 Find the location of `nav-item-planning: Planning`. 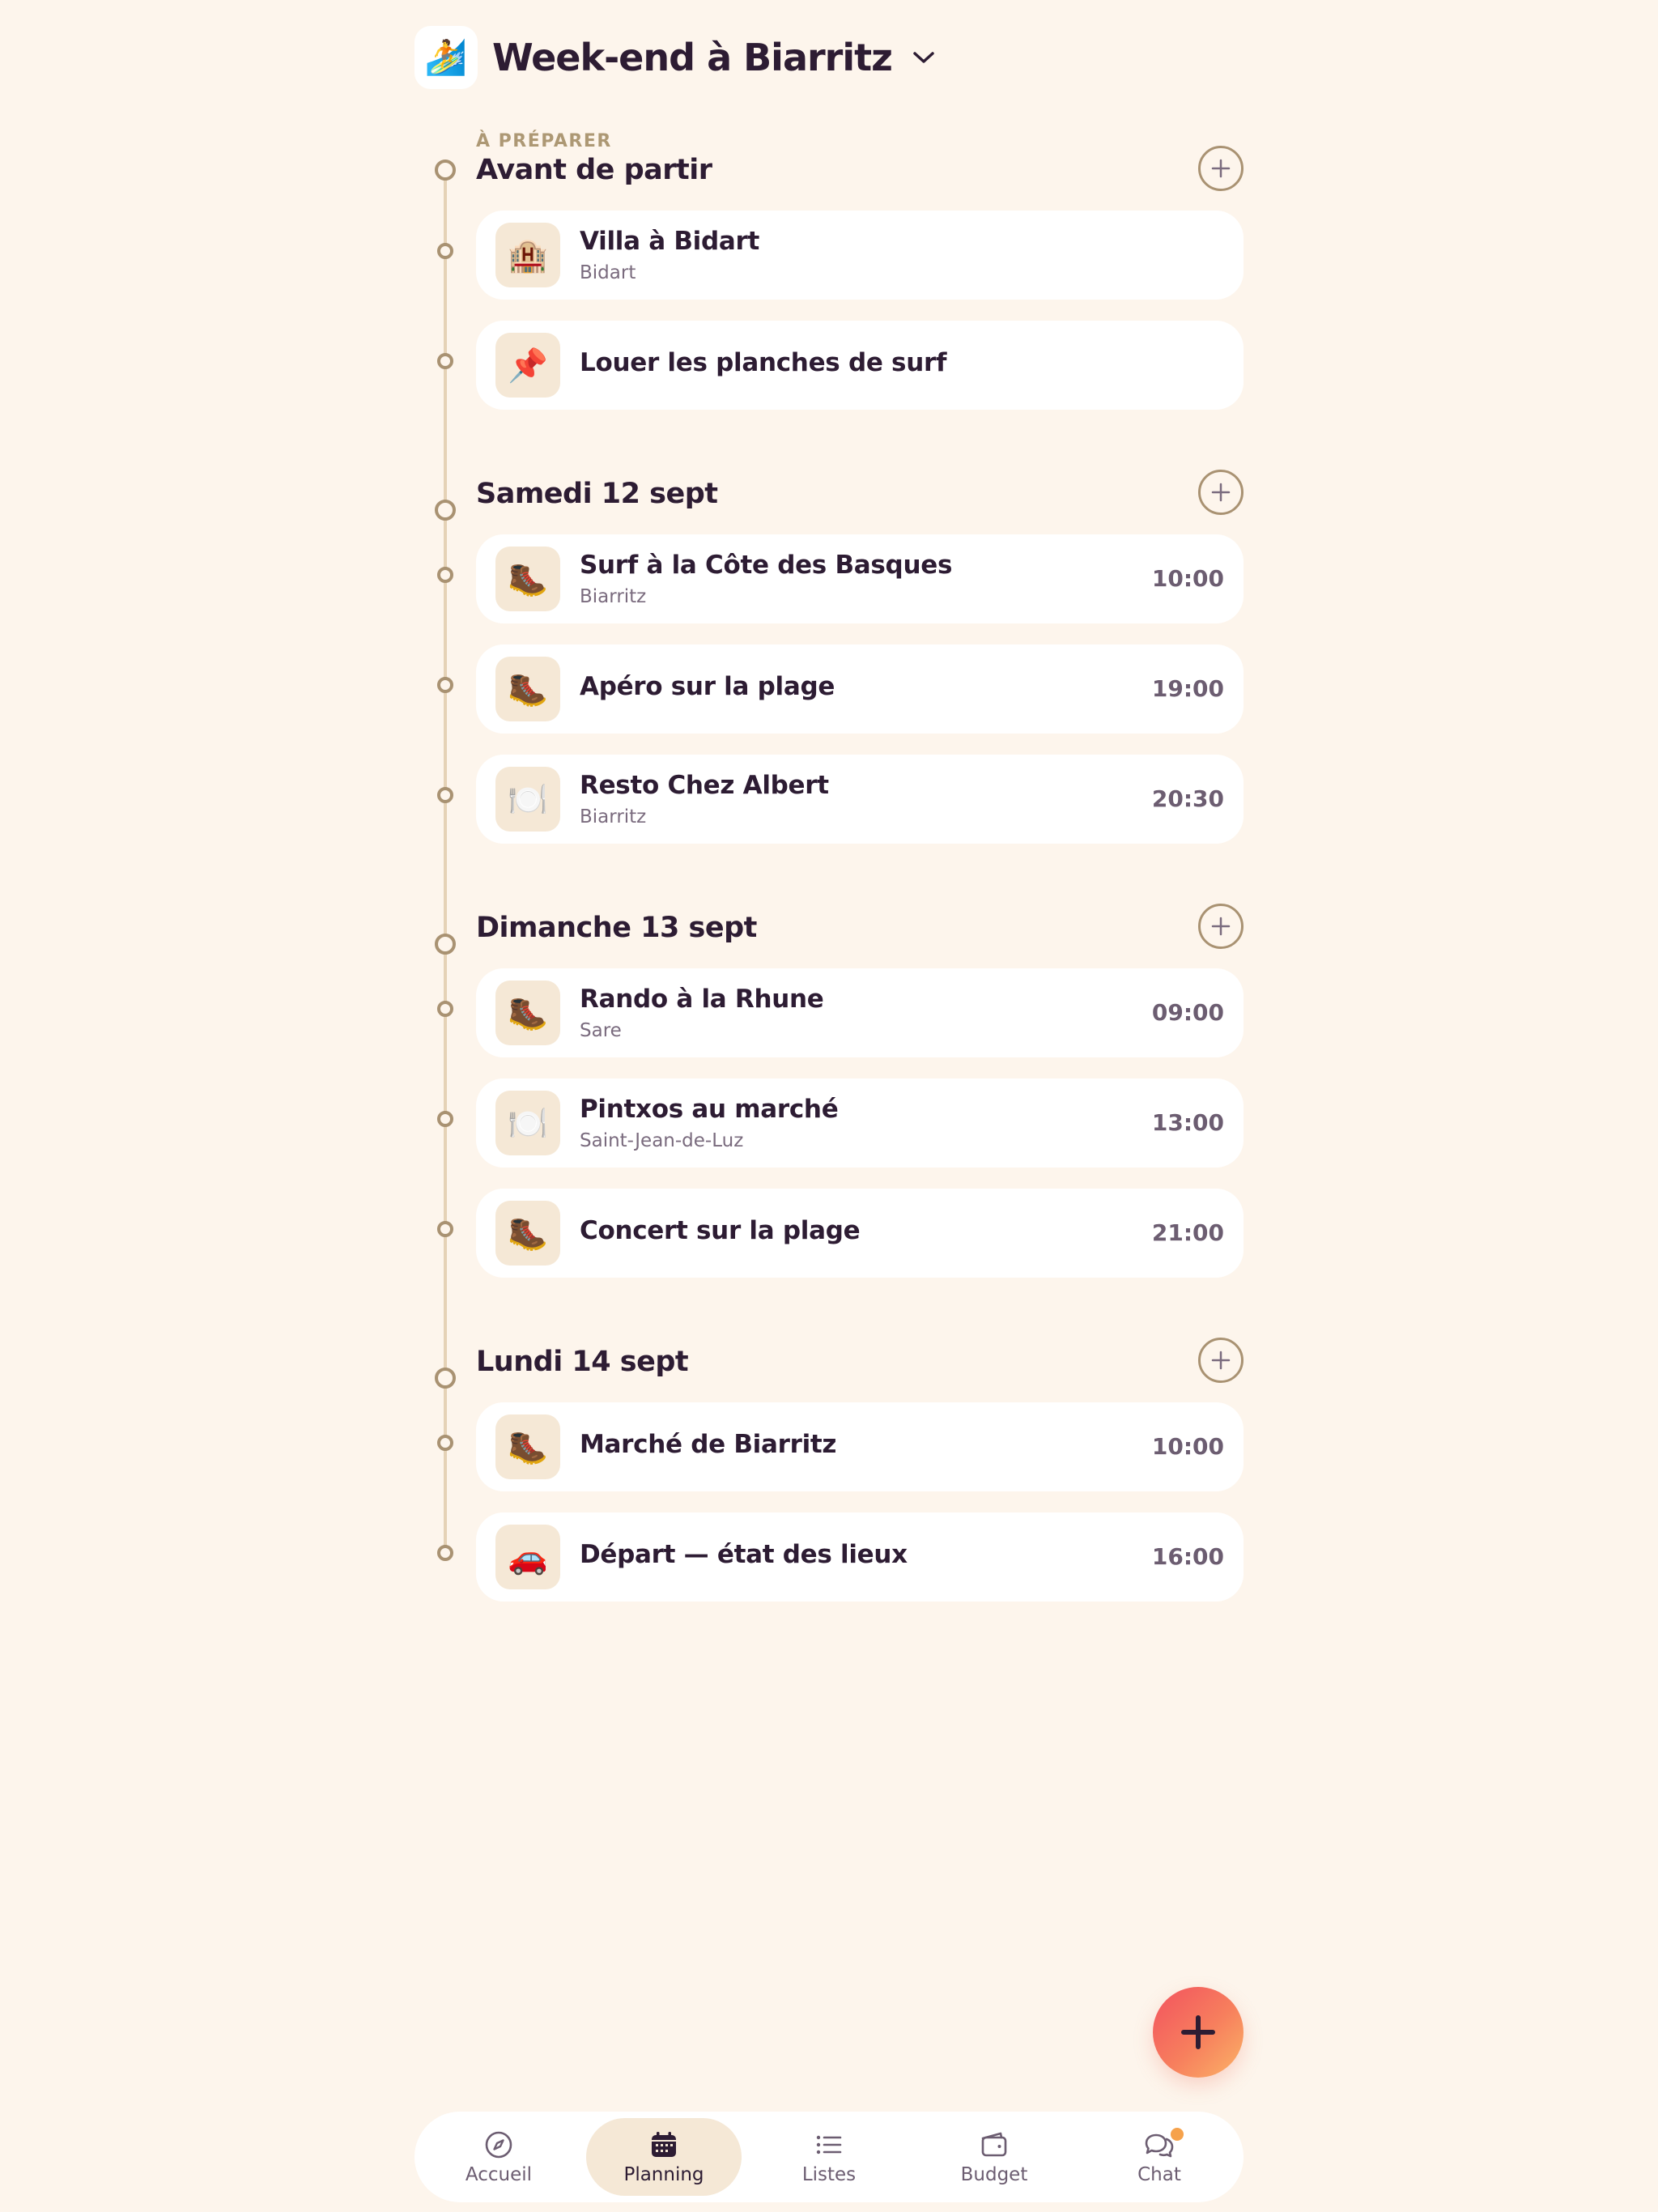

nav-item-planning: Planning is located at coordinates (664, 2157).